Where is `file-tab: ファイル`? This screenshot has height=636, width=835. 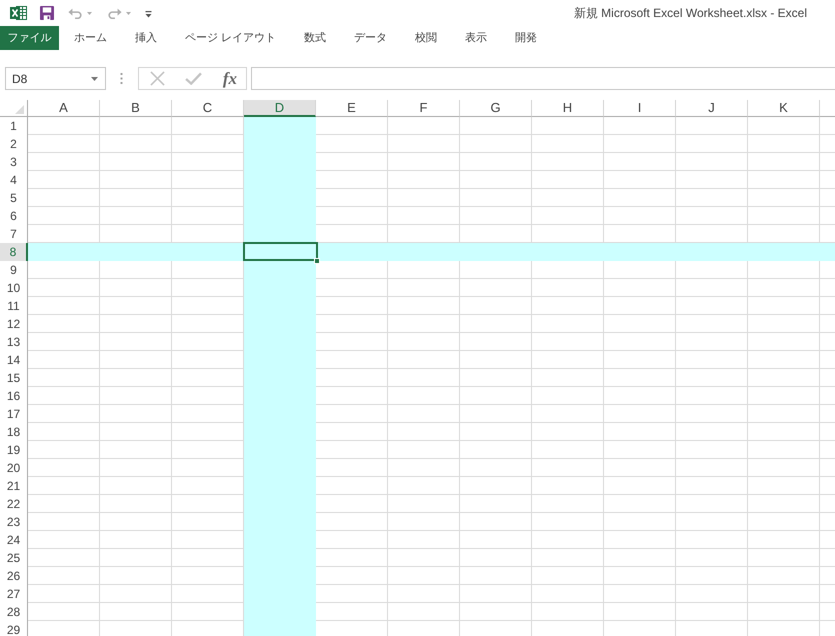
file-tab: ファイル is located at coordinates (29, 38).